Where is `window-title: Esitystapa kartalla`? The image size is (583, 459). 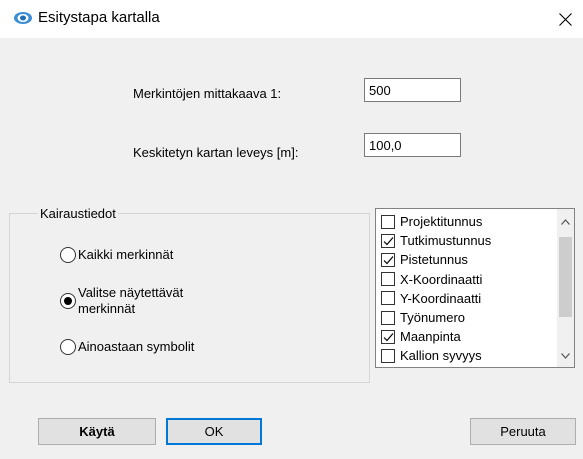
window-title: Esitystapa kartalla is located at coordinates (99, 17).